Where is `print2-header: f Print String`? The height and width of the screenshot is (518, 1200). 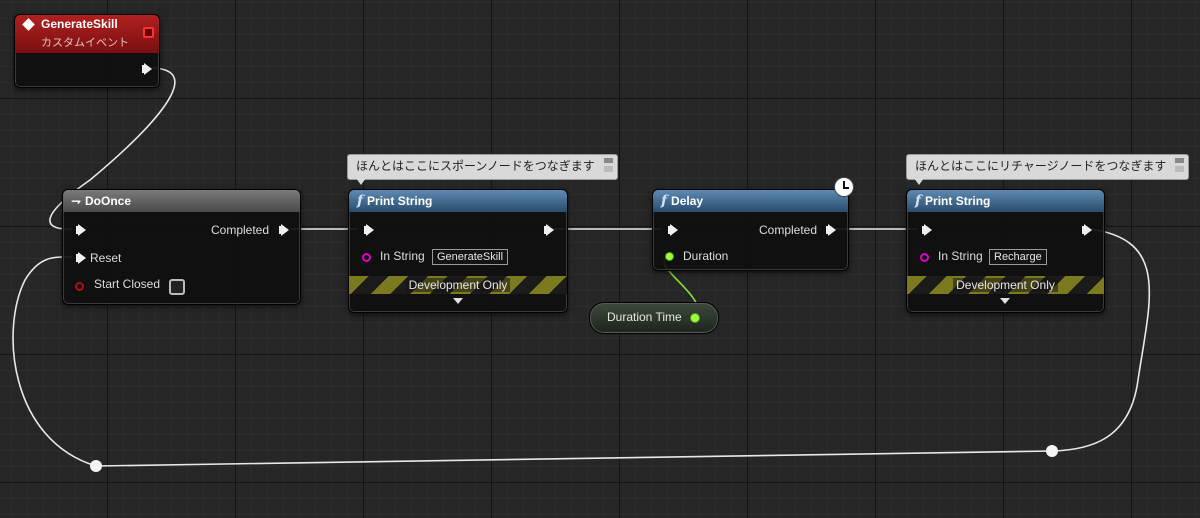
print2-header: f Print String is located at coordinates (1005, 201).